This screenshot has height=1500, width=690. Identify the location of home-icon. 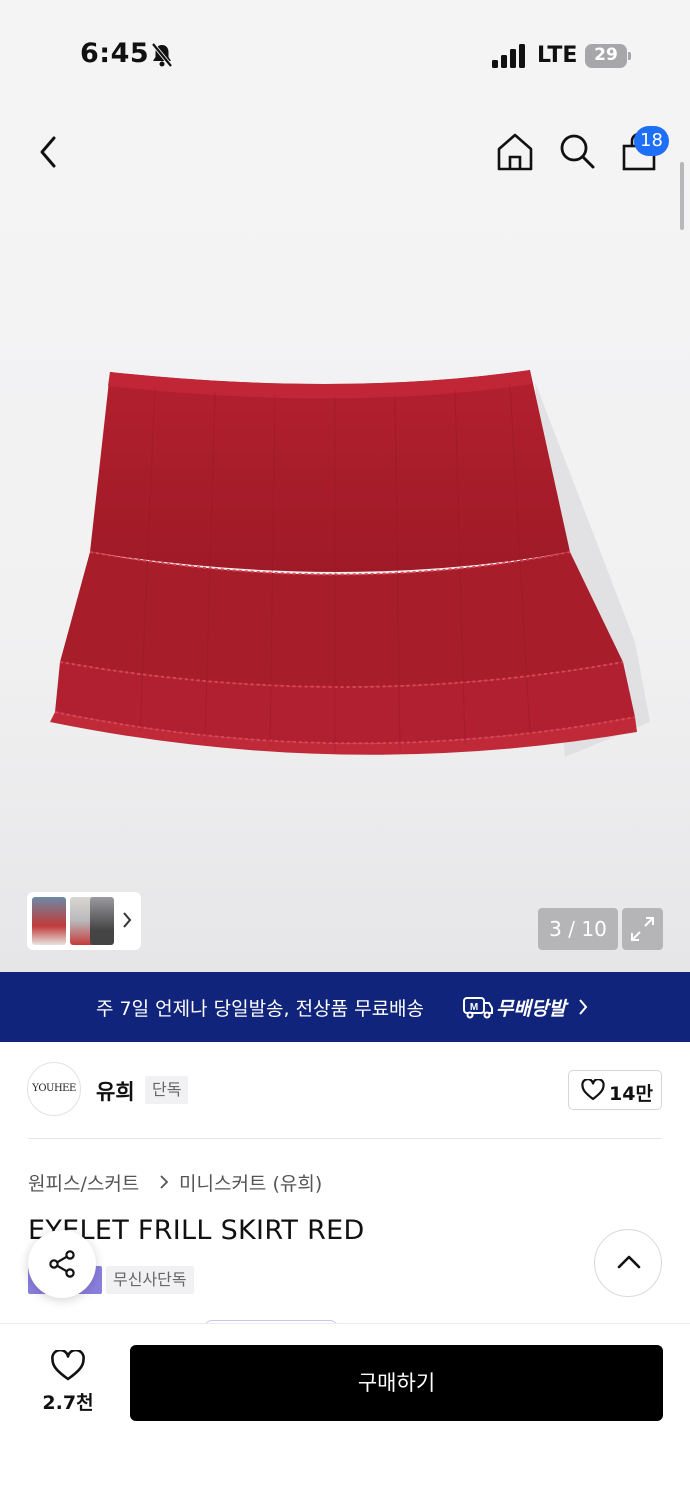
(515, 152).